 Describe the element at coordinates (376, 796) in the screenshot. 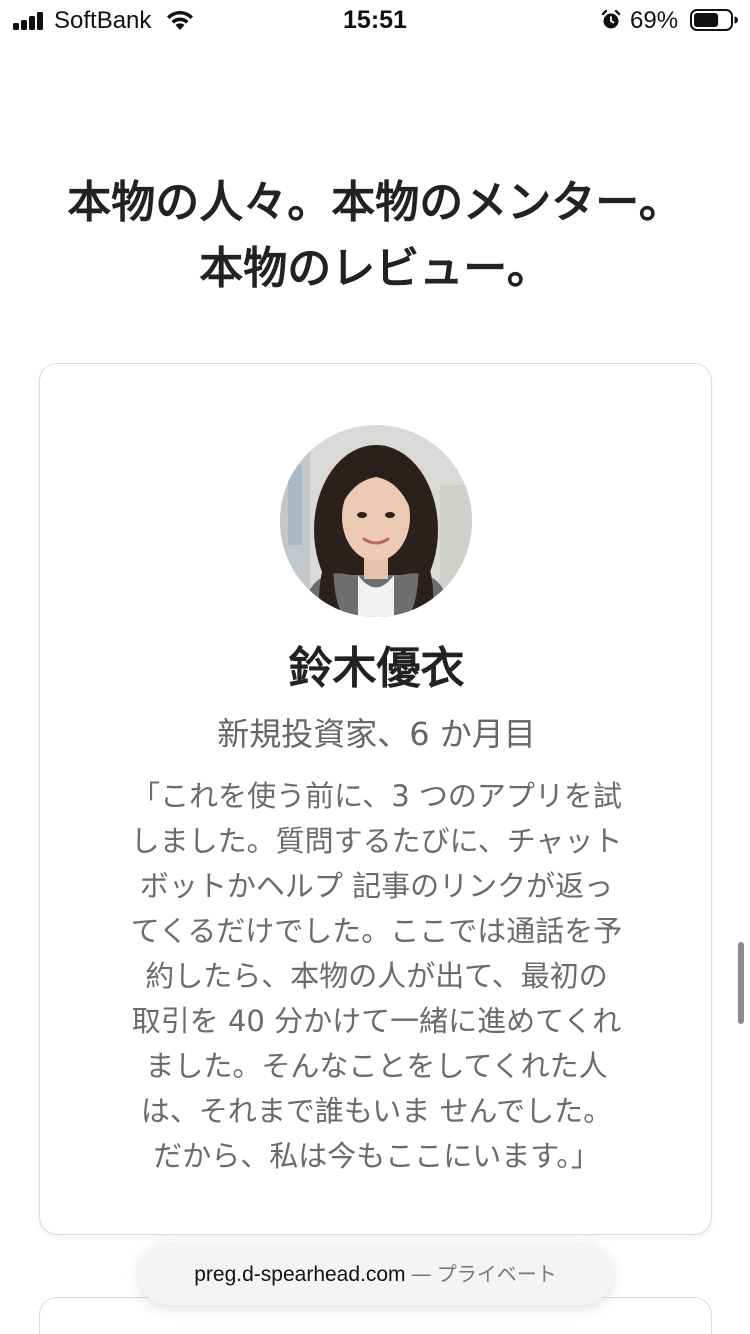

I see `quote-line: 「これを使う前に、3 つのアプリを試` at that location.